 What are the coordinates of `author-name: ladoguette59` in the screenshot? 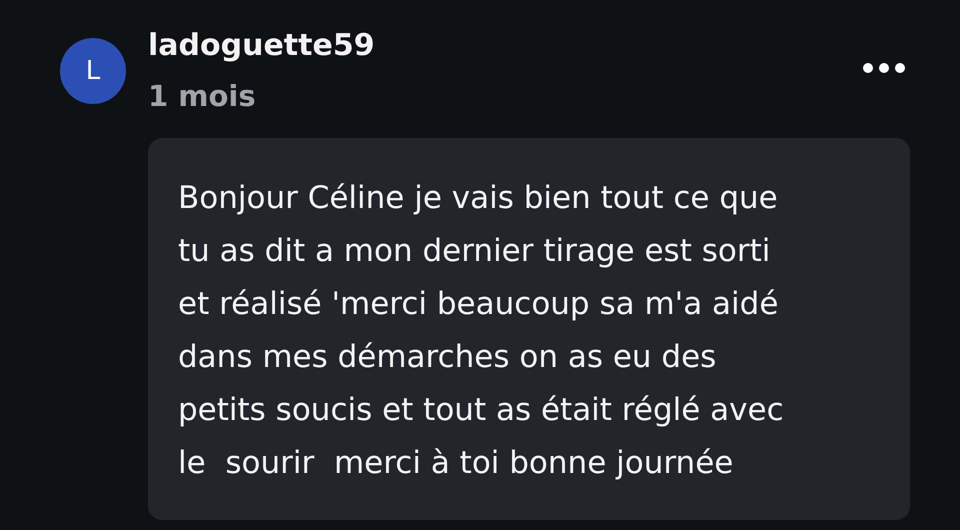 It's located at (261, 46).